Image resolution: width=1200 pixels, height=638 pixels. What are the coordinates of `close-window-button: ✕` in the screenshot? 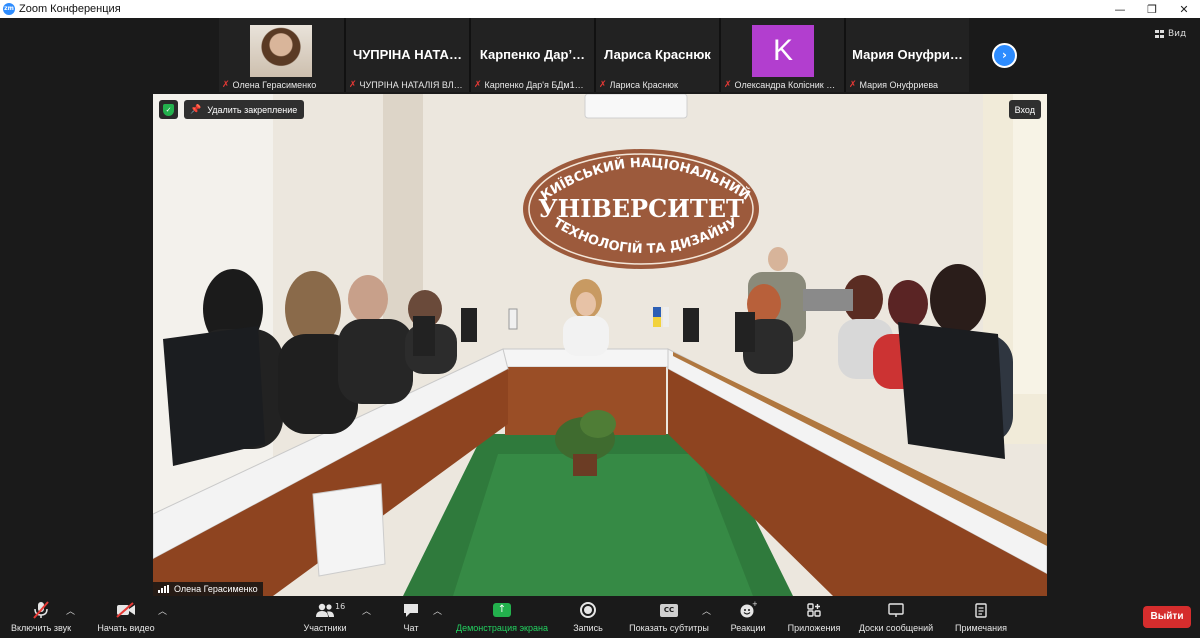 It's located at (1184, 9).